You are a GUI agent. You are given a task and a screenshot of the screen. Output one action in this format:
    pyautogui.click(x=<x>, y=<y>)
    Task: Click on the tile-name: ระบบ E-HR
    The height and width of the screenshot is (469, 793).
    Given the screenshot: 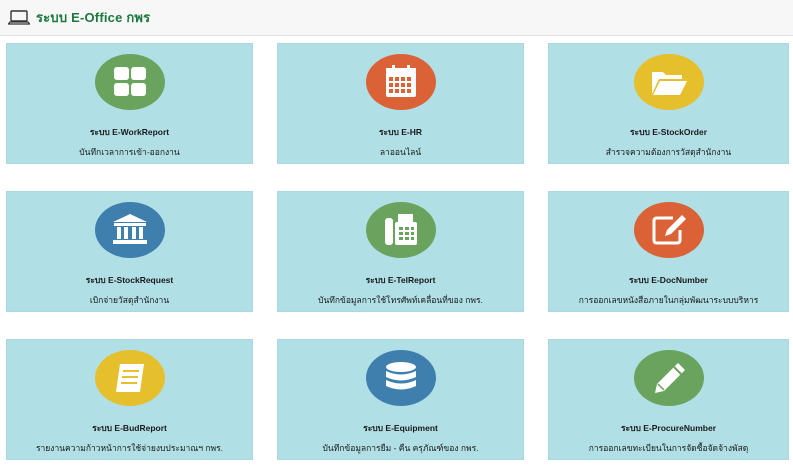 What is the action you would take?
    pyautogui.click(x=400, y=132)
    